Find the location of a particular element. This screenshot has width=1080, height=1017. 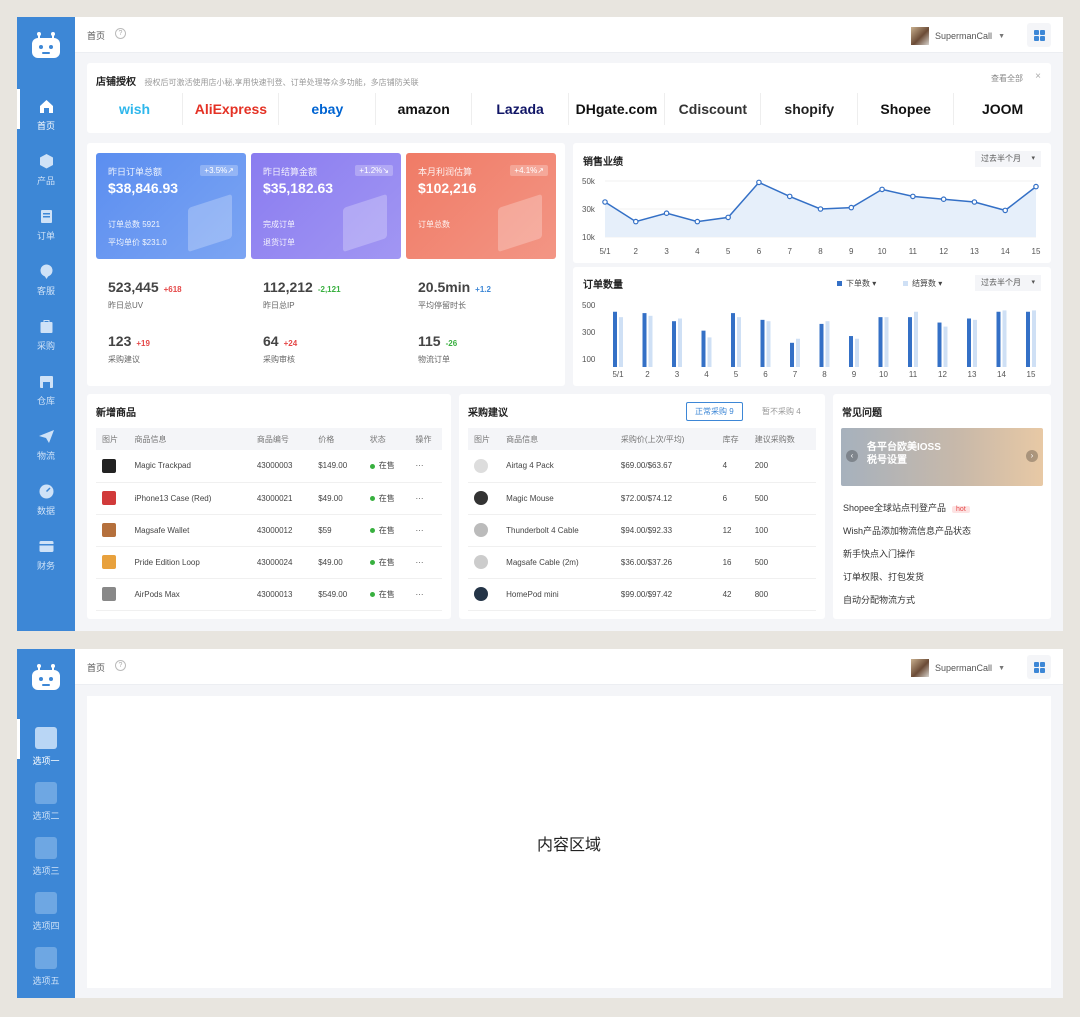

tab-normal-purchase: 正常采购 9 is located at coordinates (714, 411).